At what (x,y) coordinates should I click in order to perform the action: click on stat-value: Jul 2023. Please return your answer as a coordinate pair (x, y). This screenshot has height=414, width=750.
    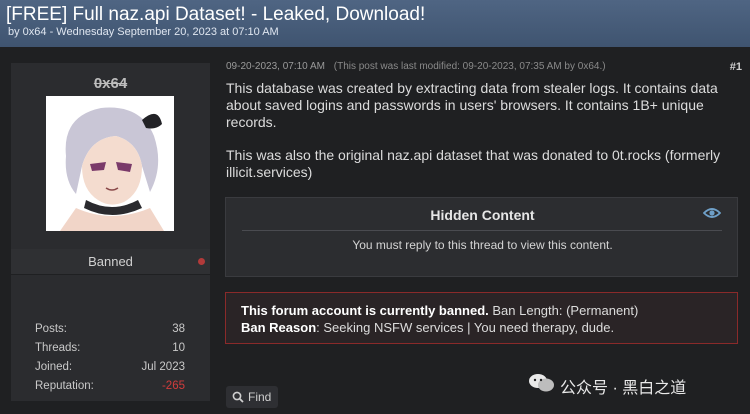
    Looking at the image, I should click on (163, 367).